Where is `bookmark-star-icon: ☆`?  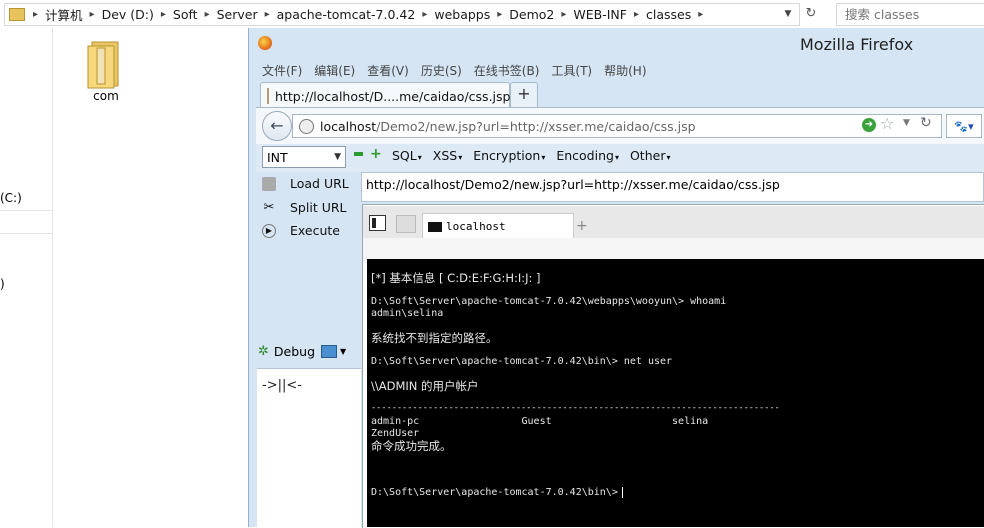
bookmark-star-icon: ☆ is located at coordinates (887, 123).